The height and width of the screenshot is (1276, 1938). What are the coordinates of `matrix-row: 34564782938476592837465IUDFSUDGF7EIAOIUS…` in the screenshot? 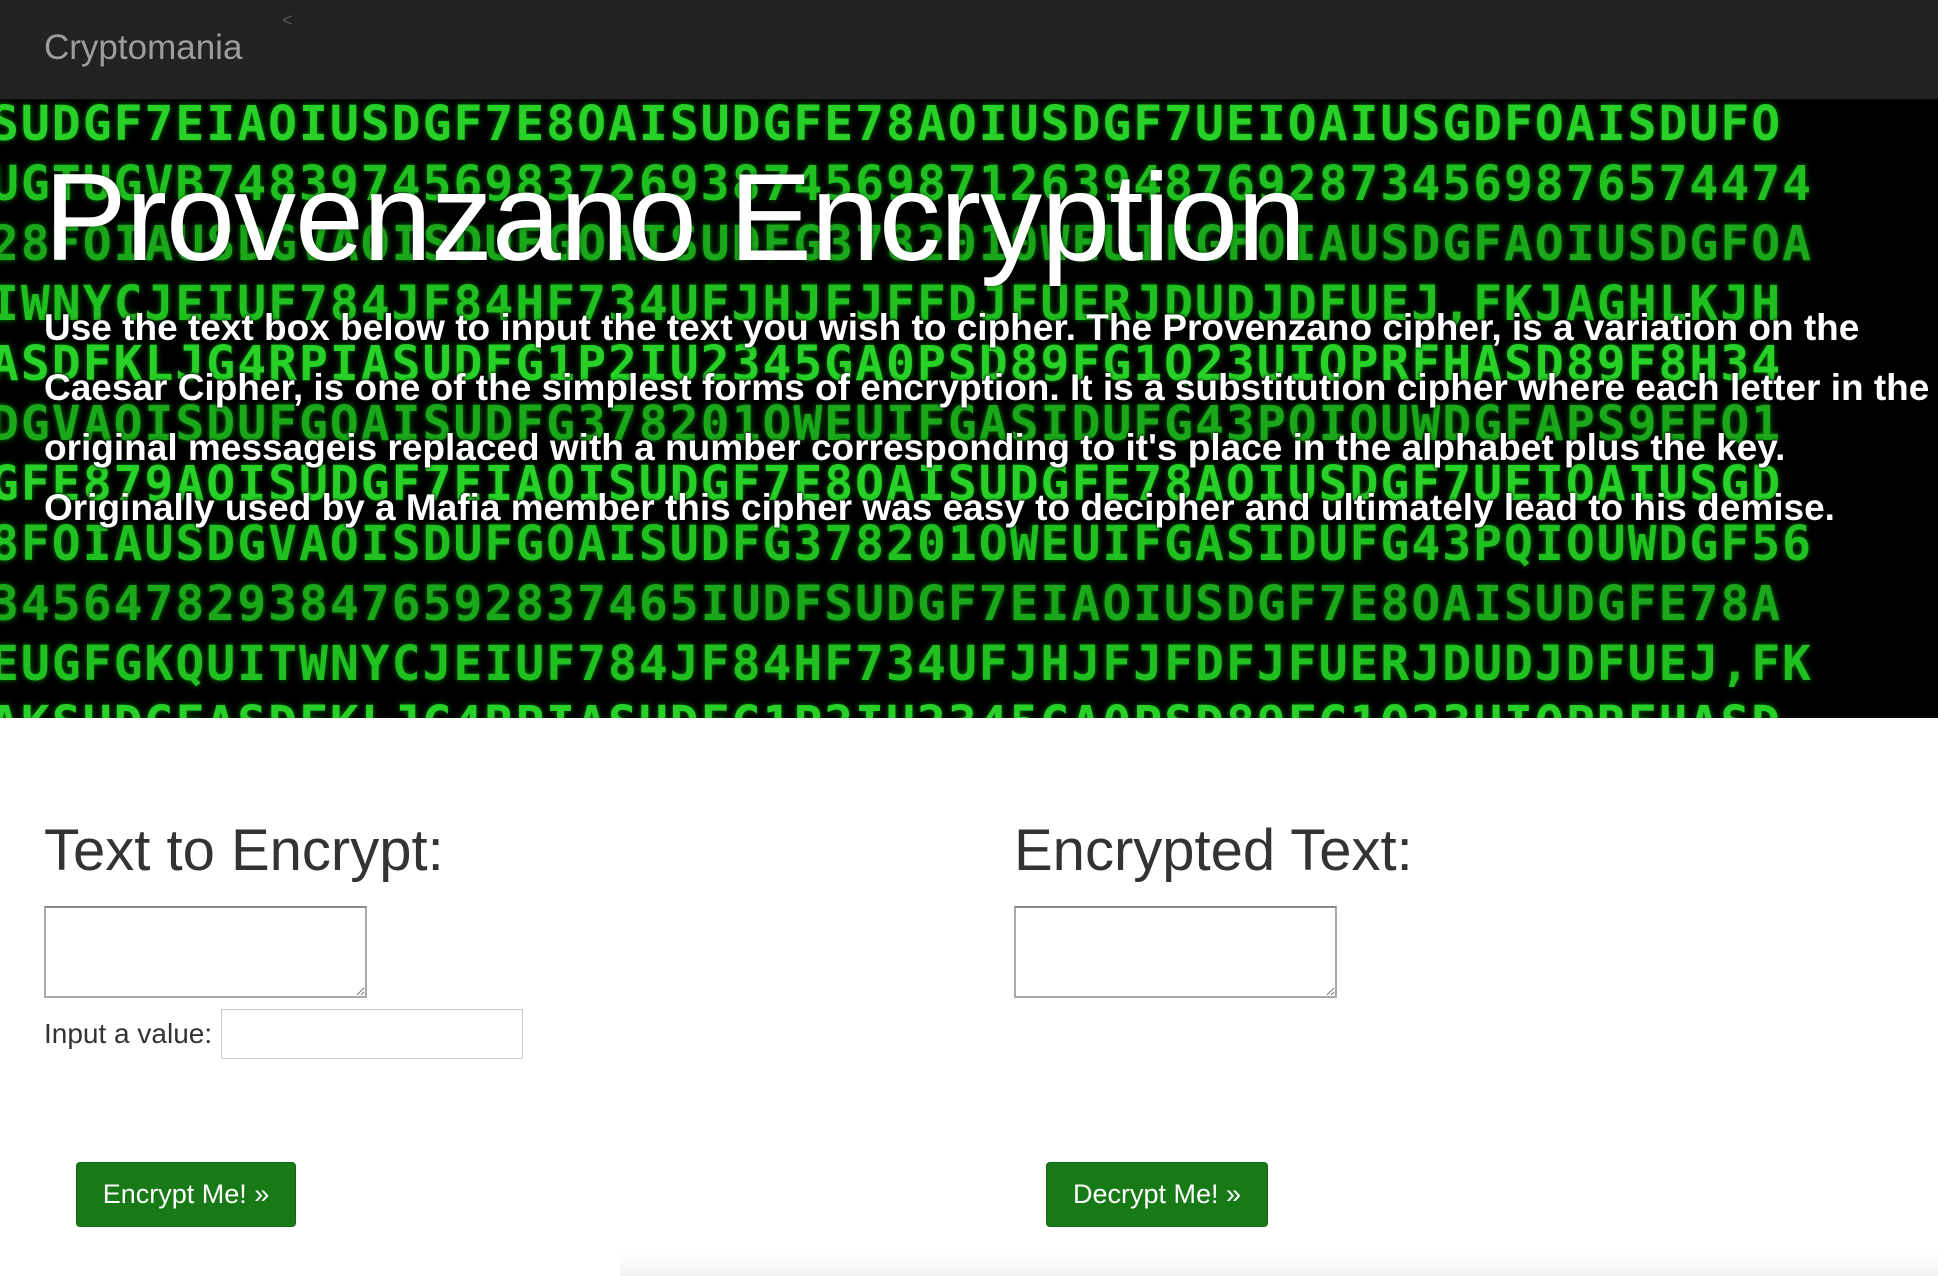 It's located at (891, 604).